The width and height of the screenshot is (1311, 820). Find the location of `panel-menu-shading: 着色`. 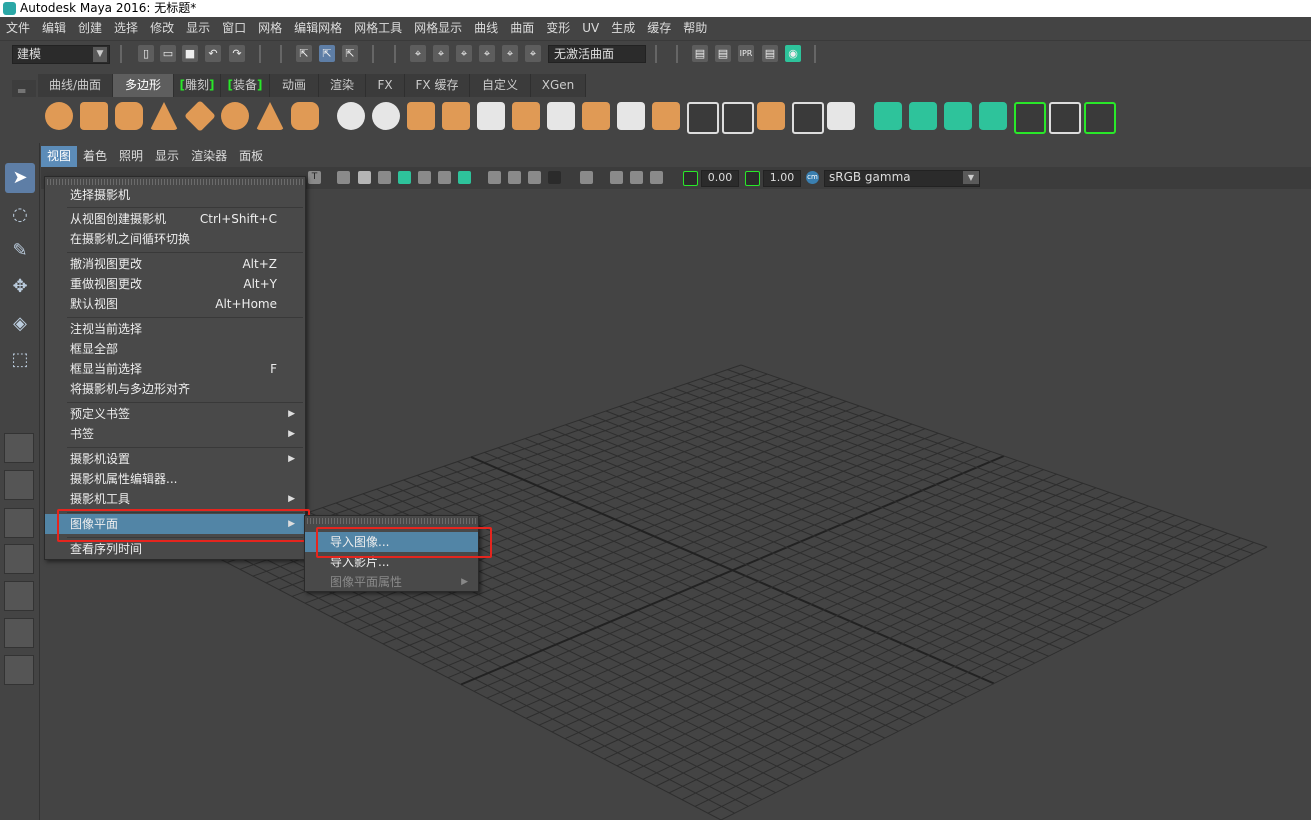

panel-menu-shading: 着色 is located at coordinates (95, 156).